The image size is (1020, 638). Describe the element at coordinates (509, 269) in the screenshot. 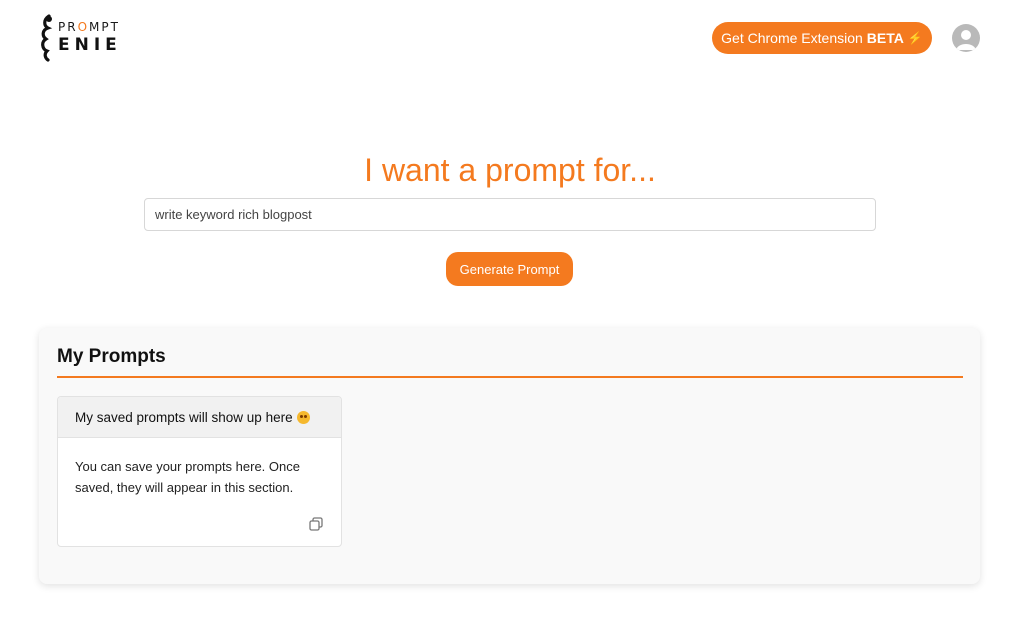

I see `generate-prompt-button: Generate Prompt` at that location.